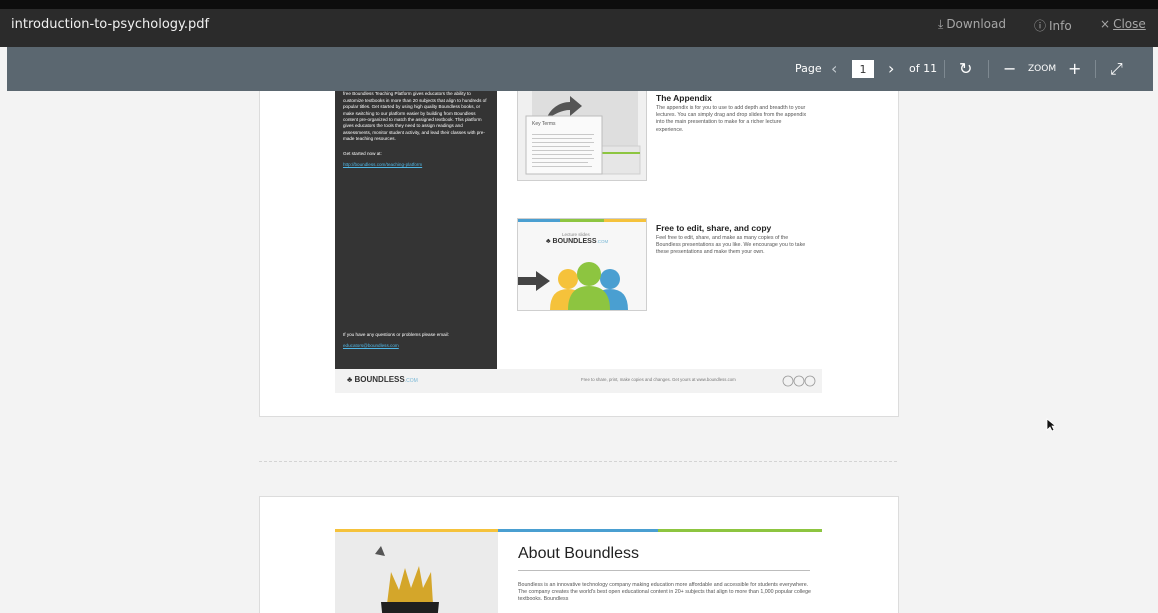  Describe the element at coordinates (1051, 425) in the screenshot. I see `mouse-cursor-icon` at that location.